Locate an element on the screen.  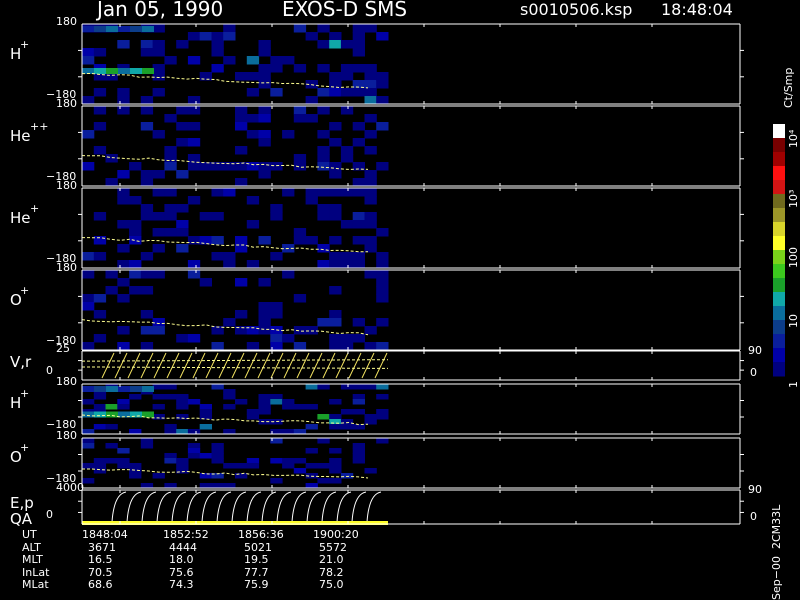
trace-line is located at coordinates (225, 473).